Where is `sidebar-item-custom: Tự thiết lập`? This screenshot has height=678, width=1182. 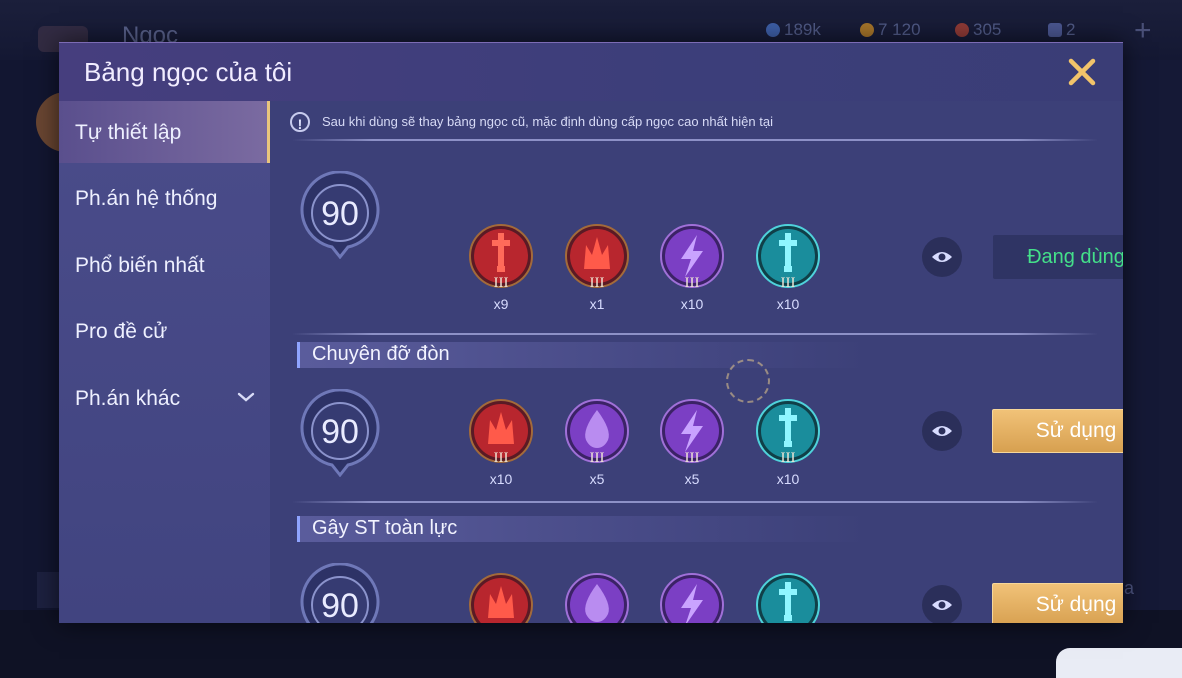
sidebar-item-custom: Tự thiết lập is located at coordinates (164, 132).